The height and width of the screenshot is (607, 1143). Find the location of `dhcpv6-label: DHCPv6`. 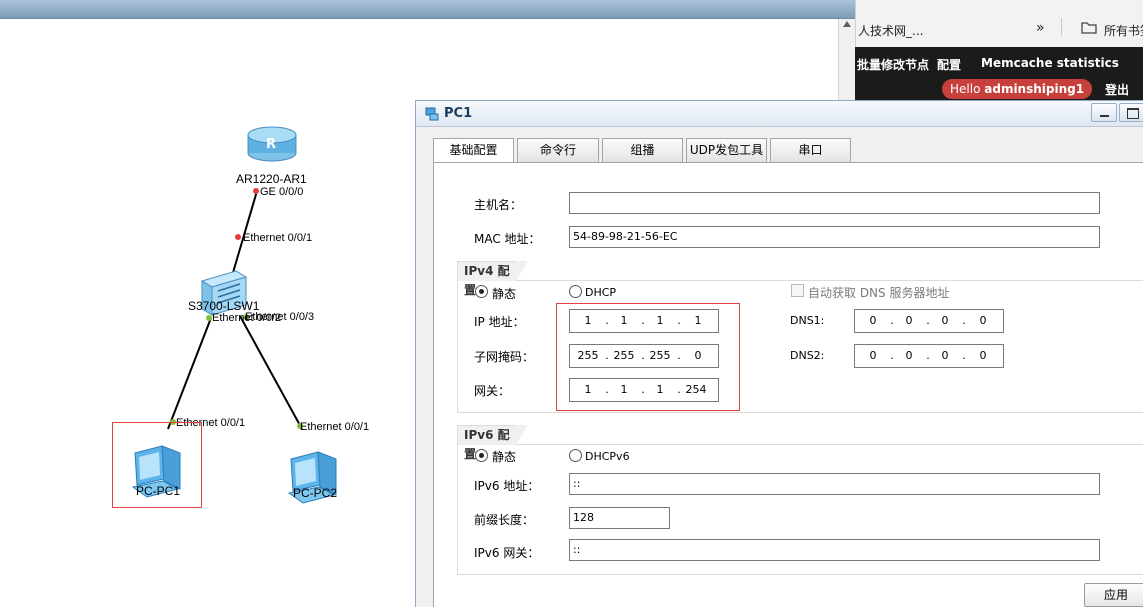

dhcpv6-label: DHCPv6 is located at coordinates (607, 456).